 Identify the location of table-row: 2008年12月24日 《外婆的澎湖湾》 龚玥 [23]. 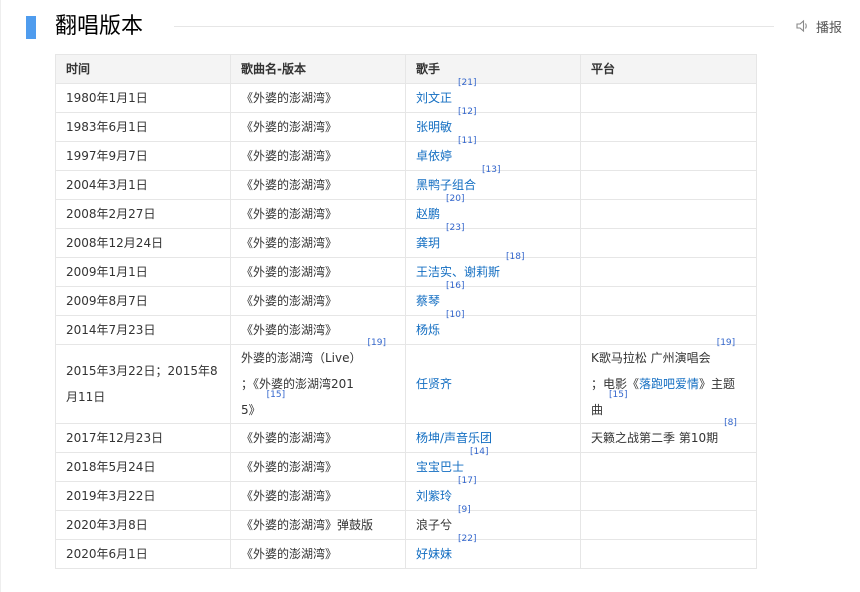
(406, 241).